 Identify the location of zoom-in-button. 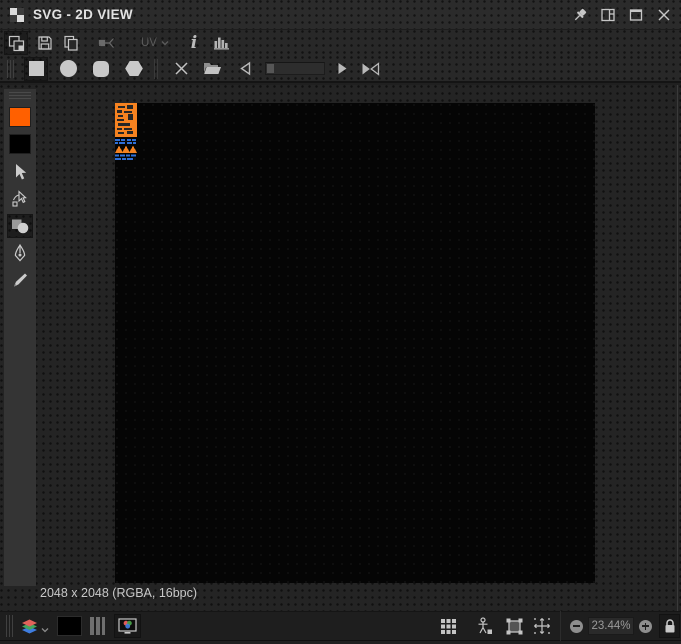
(645, 626).